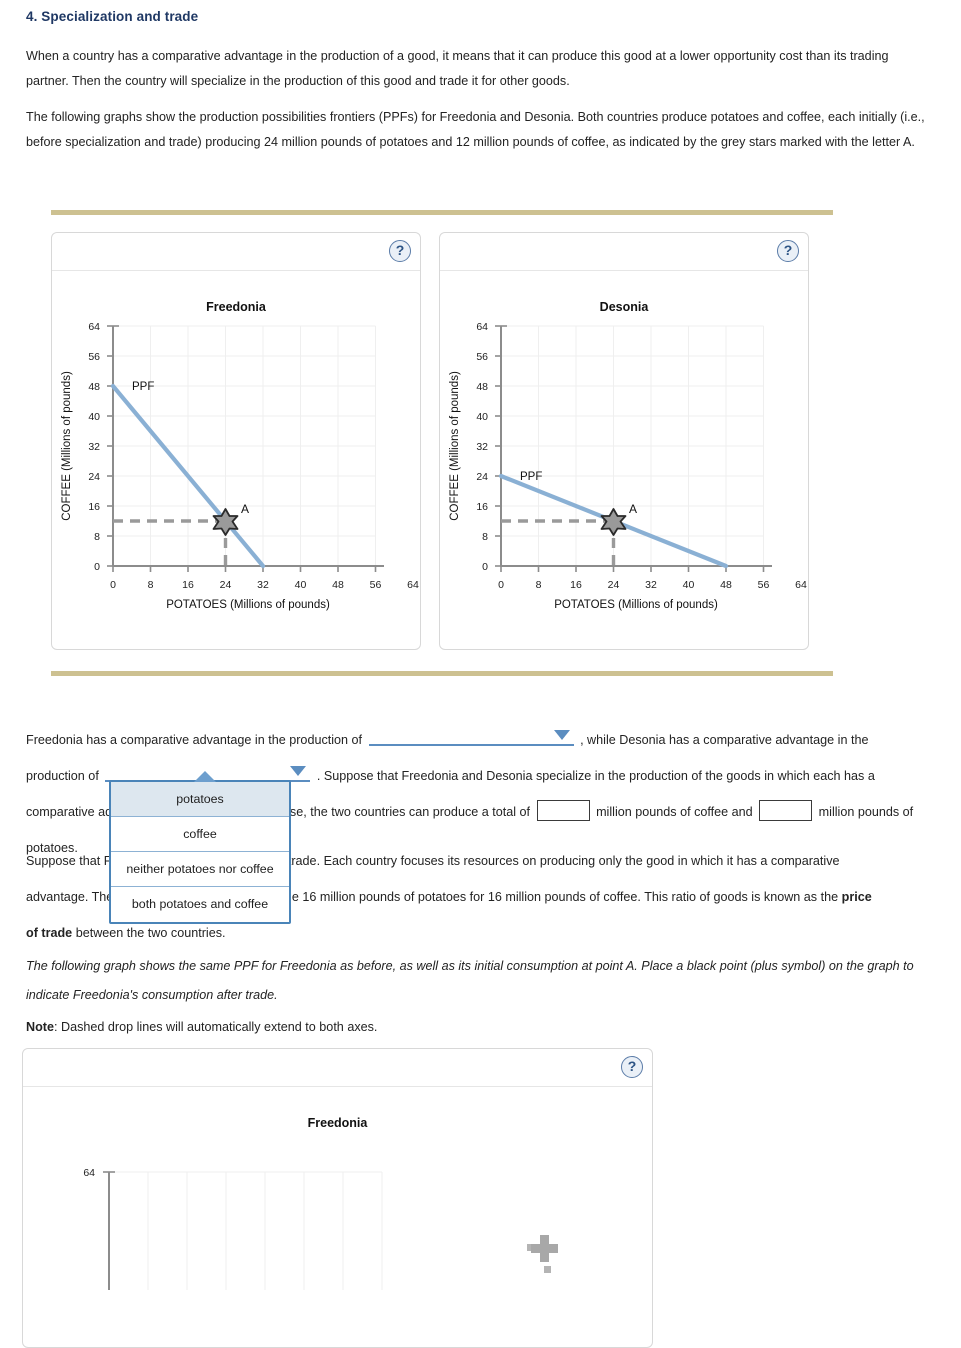  I want to click on note-label: Note, so click(40, 1027).